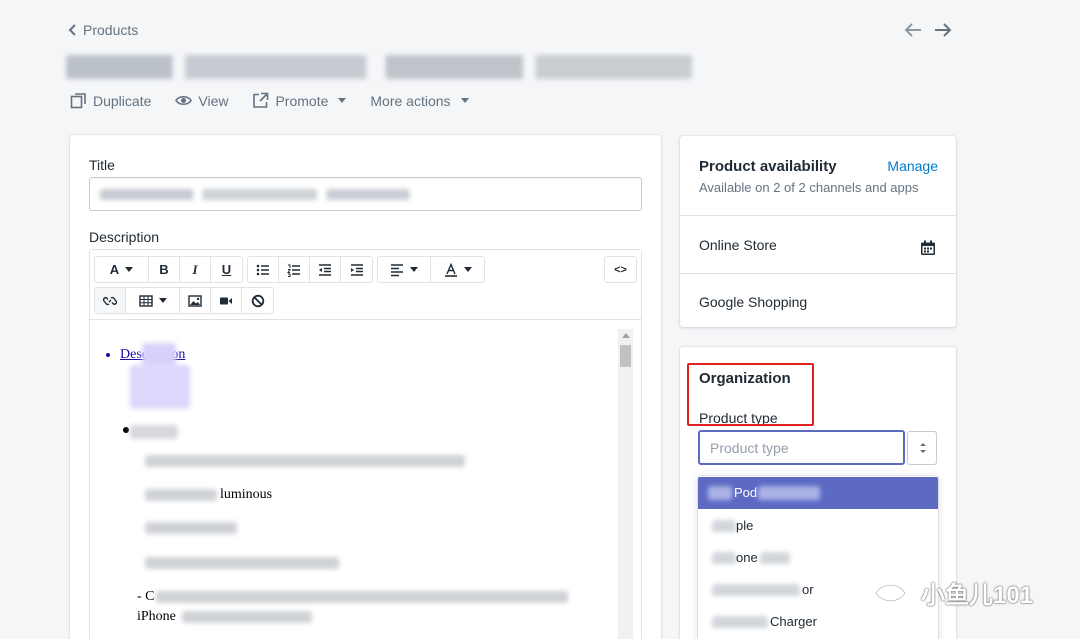  I want to click on dropdown-option: ple, so click(818, 526).